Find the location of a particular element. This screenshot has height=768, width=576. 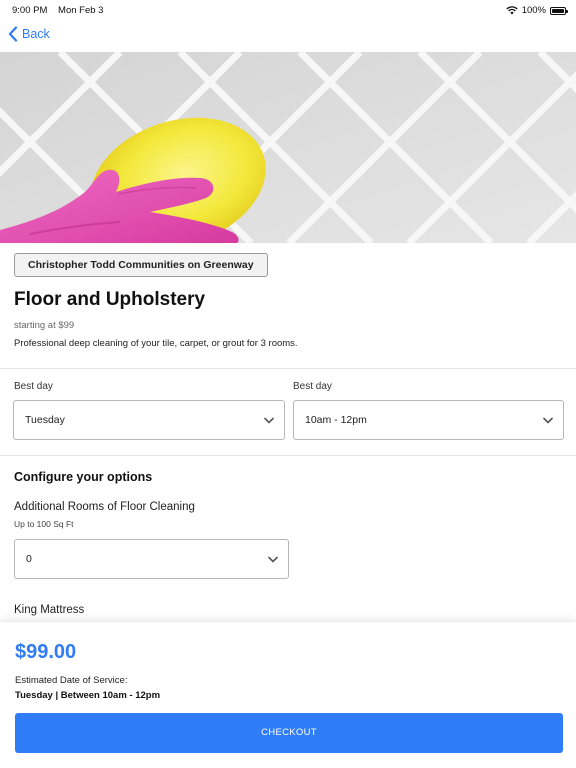

battery-fill is located at coordinates (558, 10).